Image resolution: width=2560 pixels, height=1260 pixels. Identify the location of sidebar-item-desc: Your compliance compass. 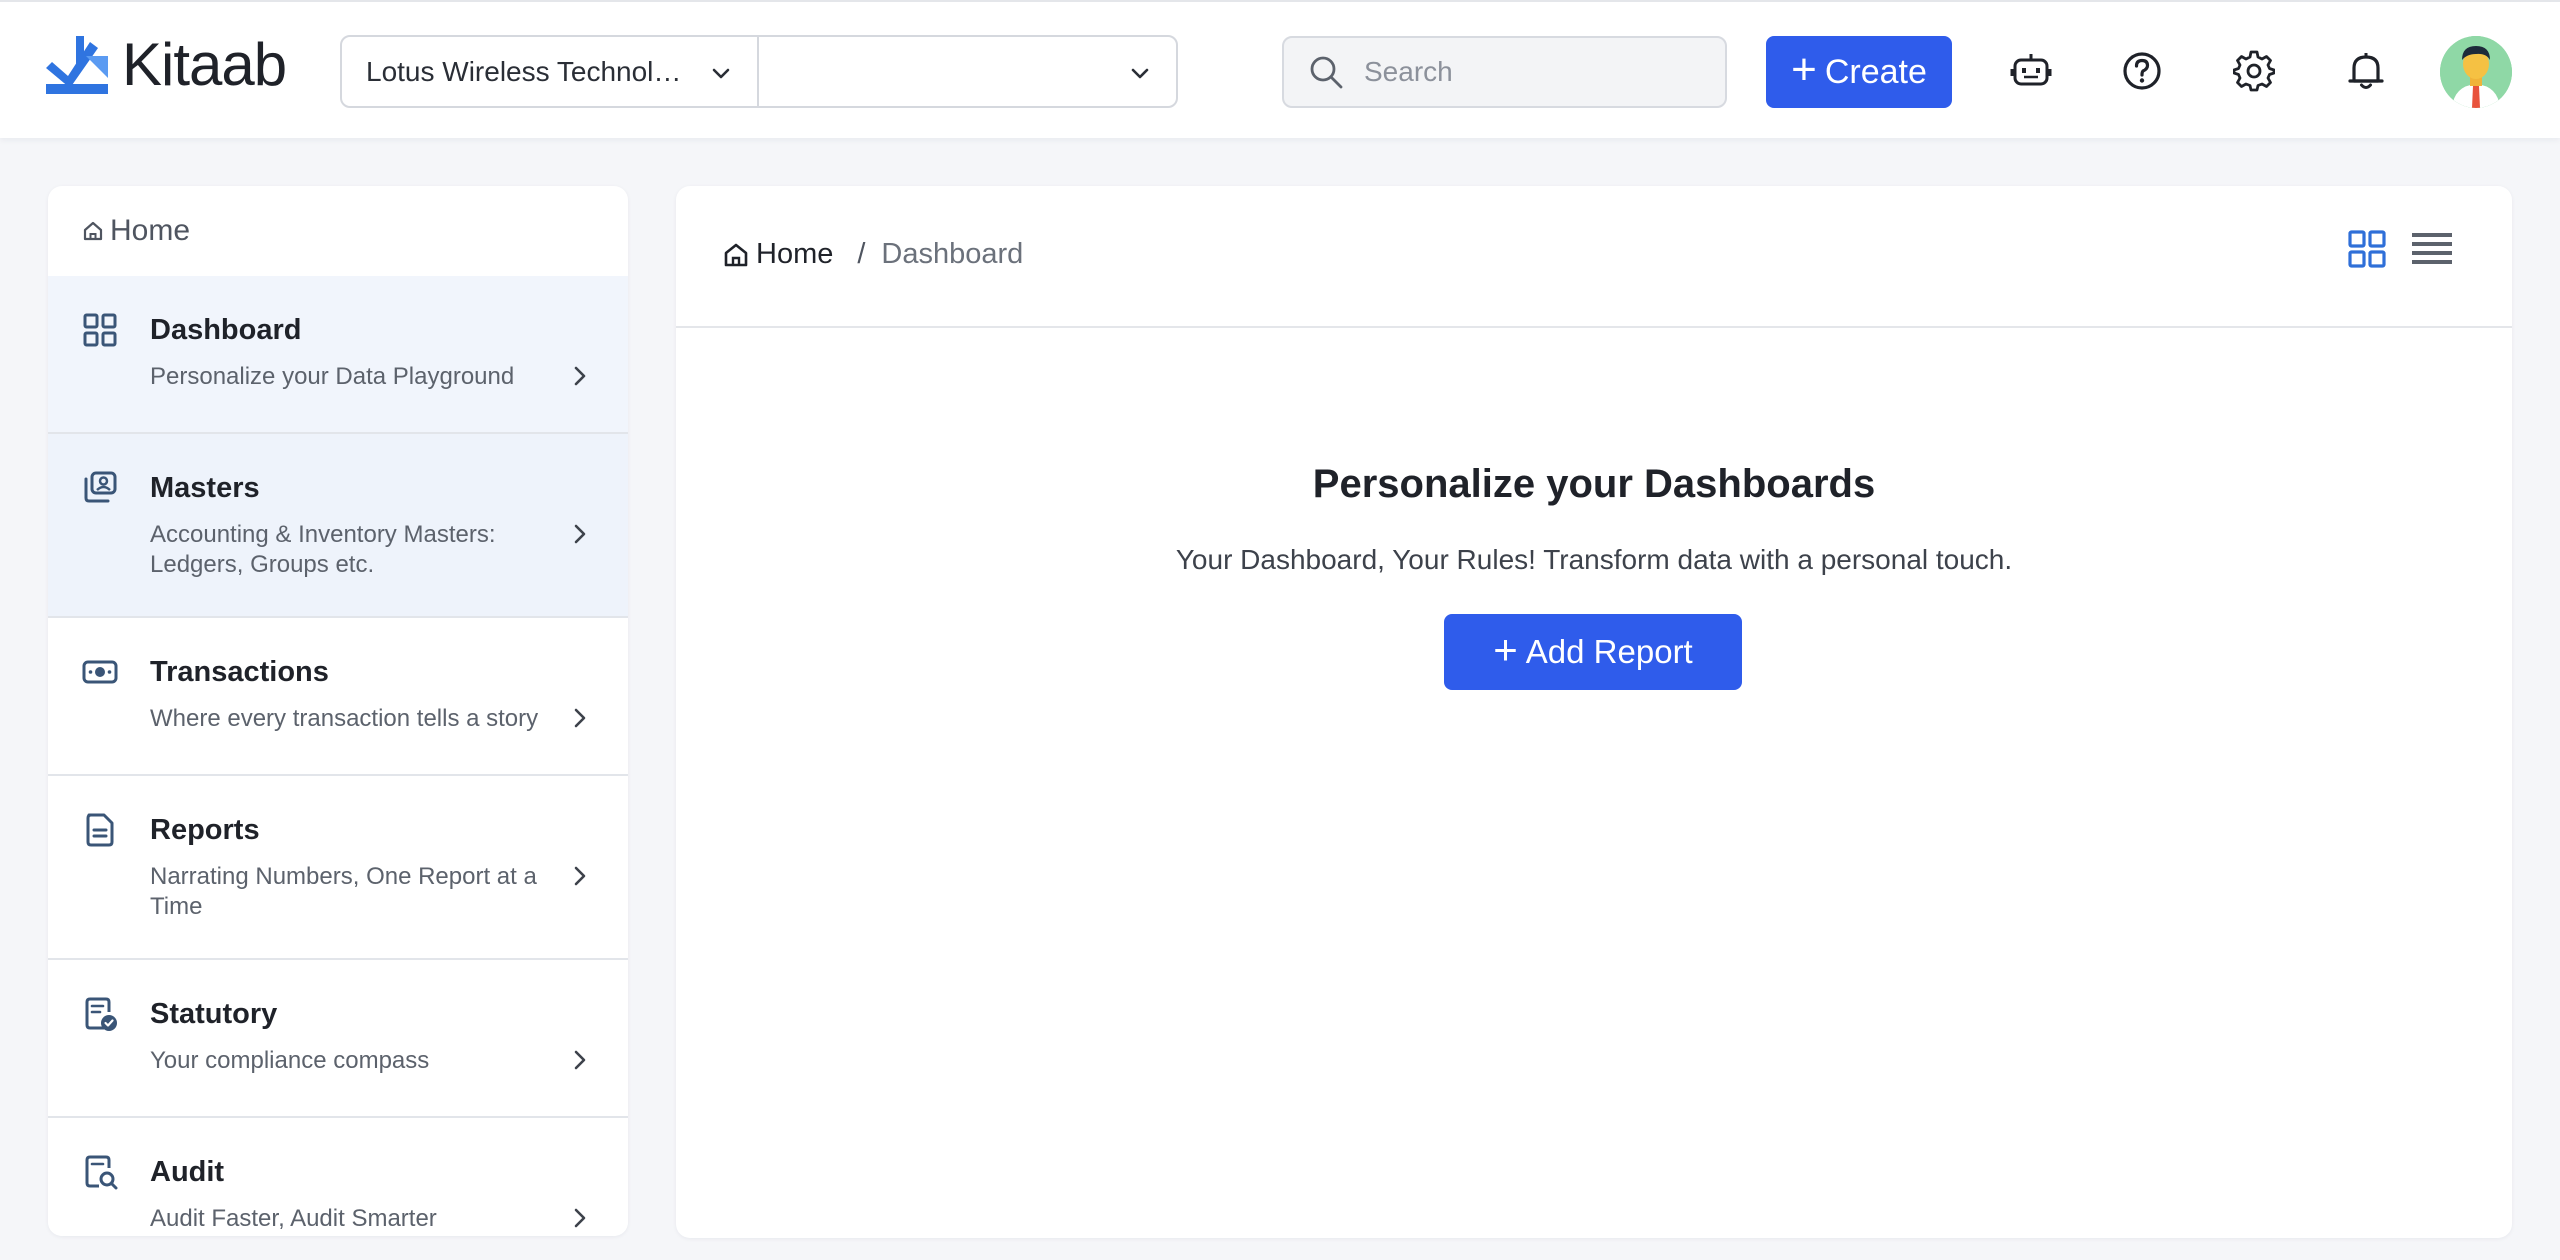
(290, 1060).